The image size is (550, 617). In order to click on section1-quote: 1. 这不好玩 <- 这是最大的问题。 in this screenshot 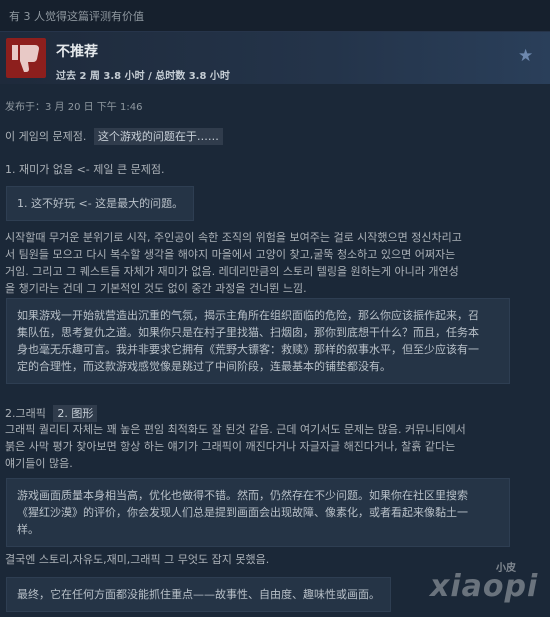, I will do `click(100, 203)`.